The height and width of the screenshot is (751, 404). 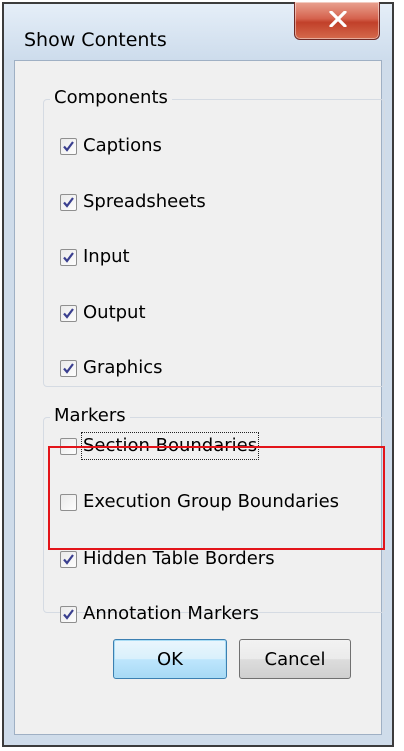 What do you see at coordinates (111, 98) in the screenshot?
I see `components-legend: Components` at bounding box center [111, 98].